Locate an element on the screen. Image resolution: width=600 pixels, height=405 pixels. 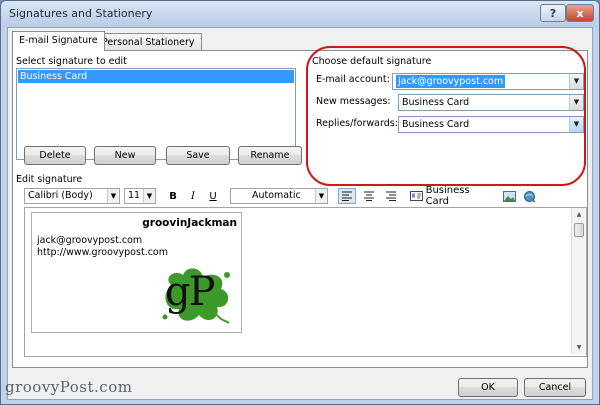
tab-personal-stationery: Personal Stationery is located at coordinates (148, 42).